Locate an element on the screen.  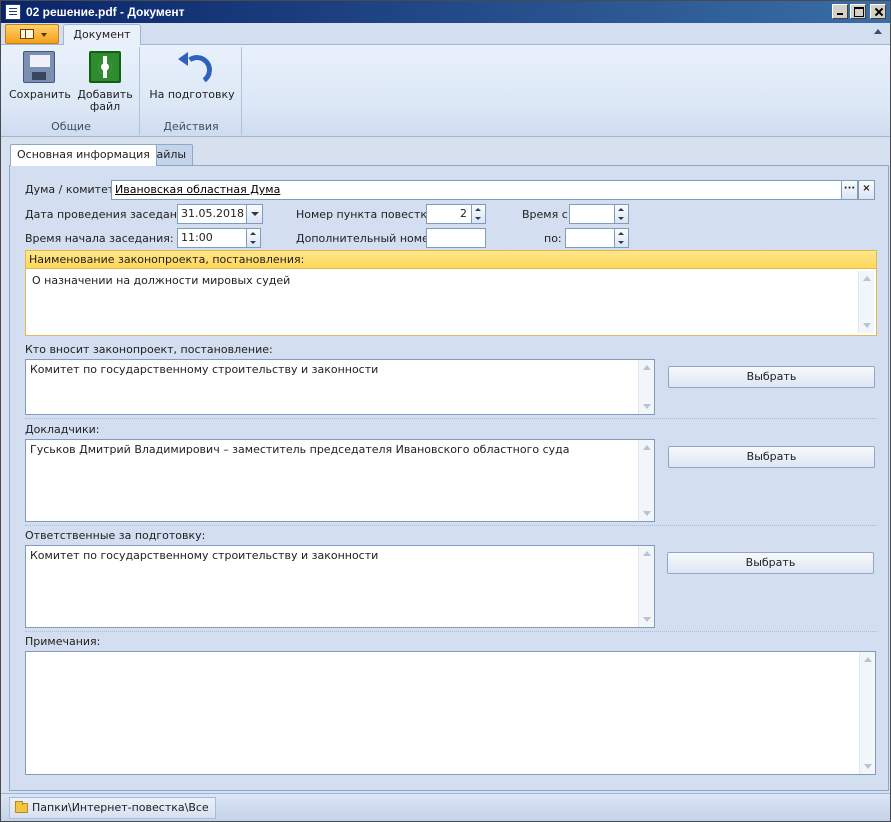
ribbon-group-general: Сохранить Добавить файл Общие is located at coordinates (71, 91).